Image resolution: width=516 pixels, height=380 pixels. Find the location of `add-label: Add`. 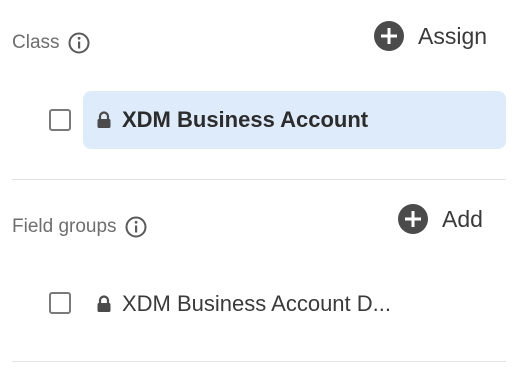

add-label: Add is located at coordinates (462, 218).